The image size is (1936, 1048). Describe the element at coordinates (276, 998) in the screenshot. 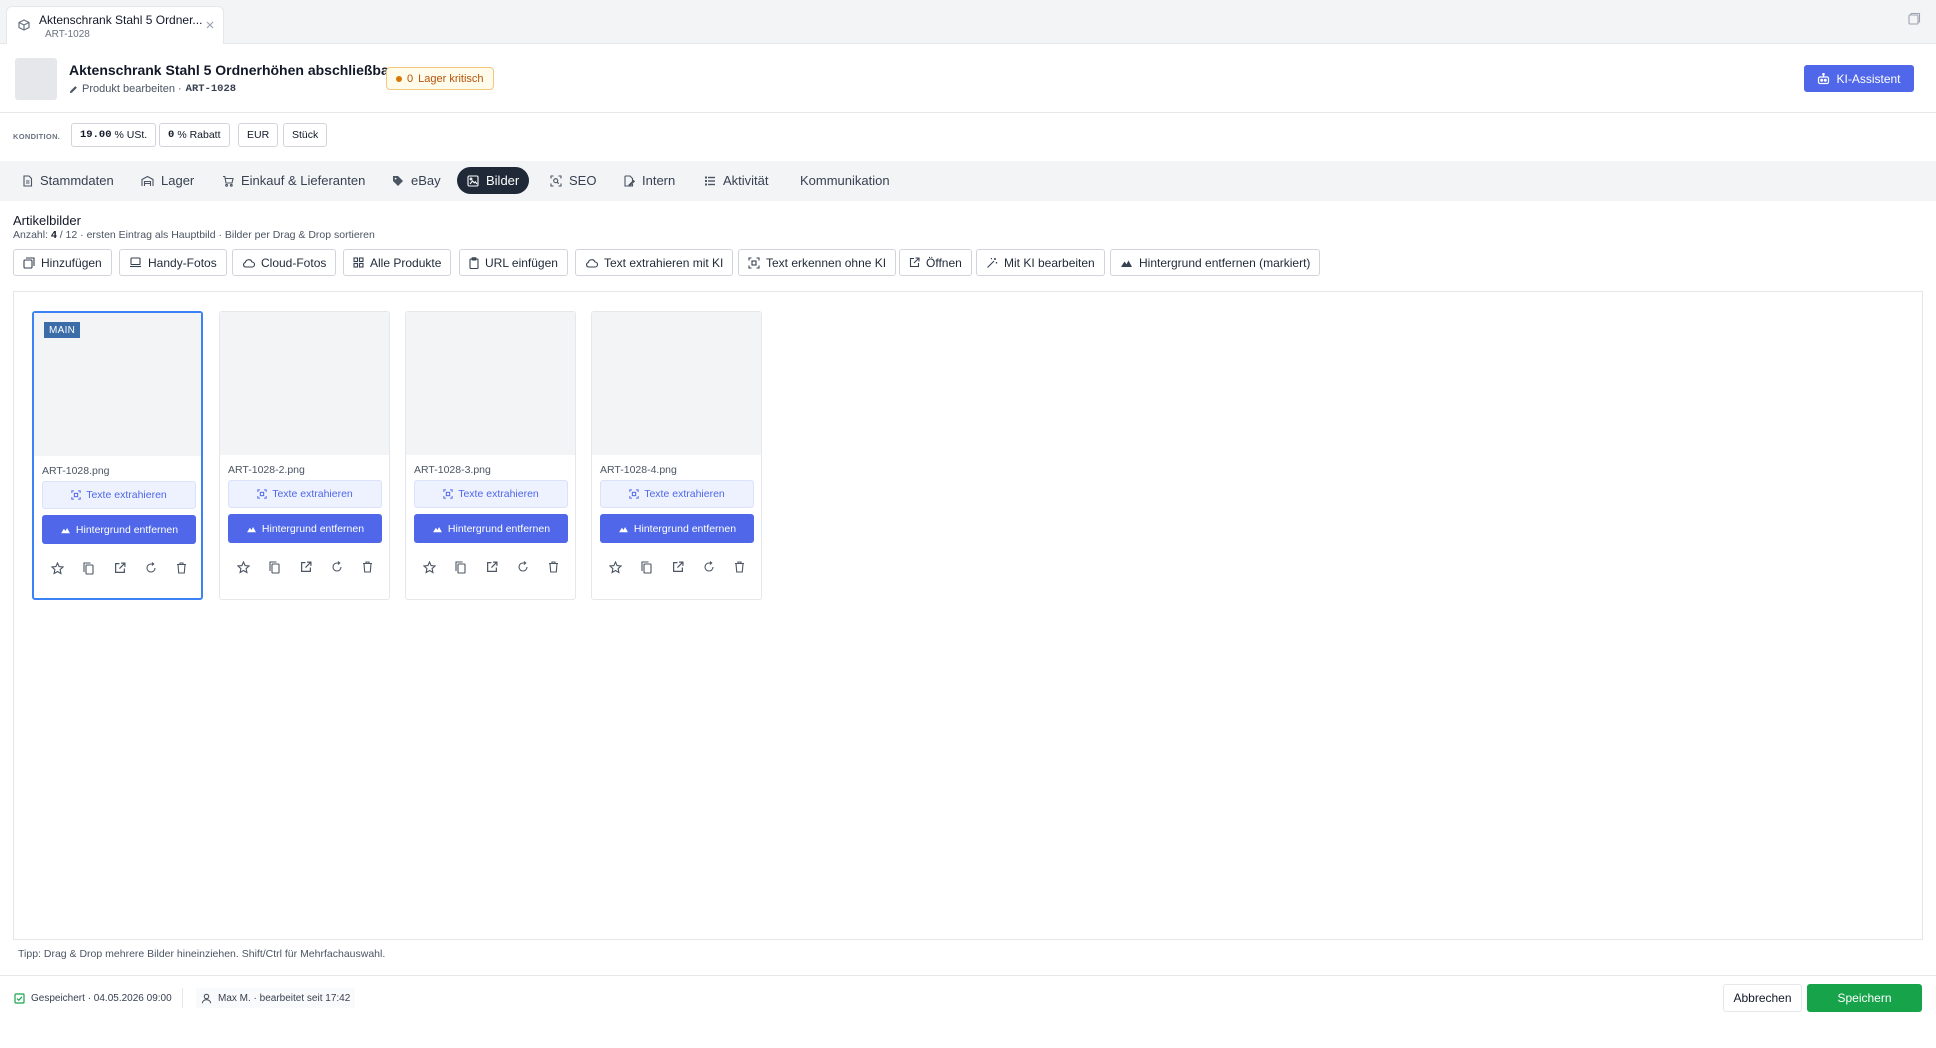

I see `editing-user: Max M. · bearbeitet seit 17:42` at that location.